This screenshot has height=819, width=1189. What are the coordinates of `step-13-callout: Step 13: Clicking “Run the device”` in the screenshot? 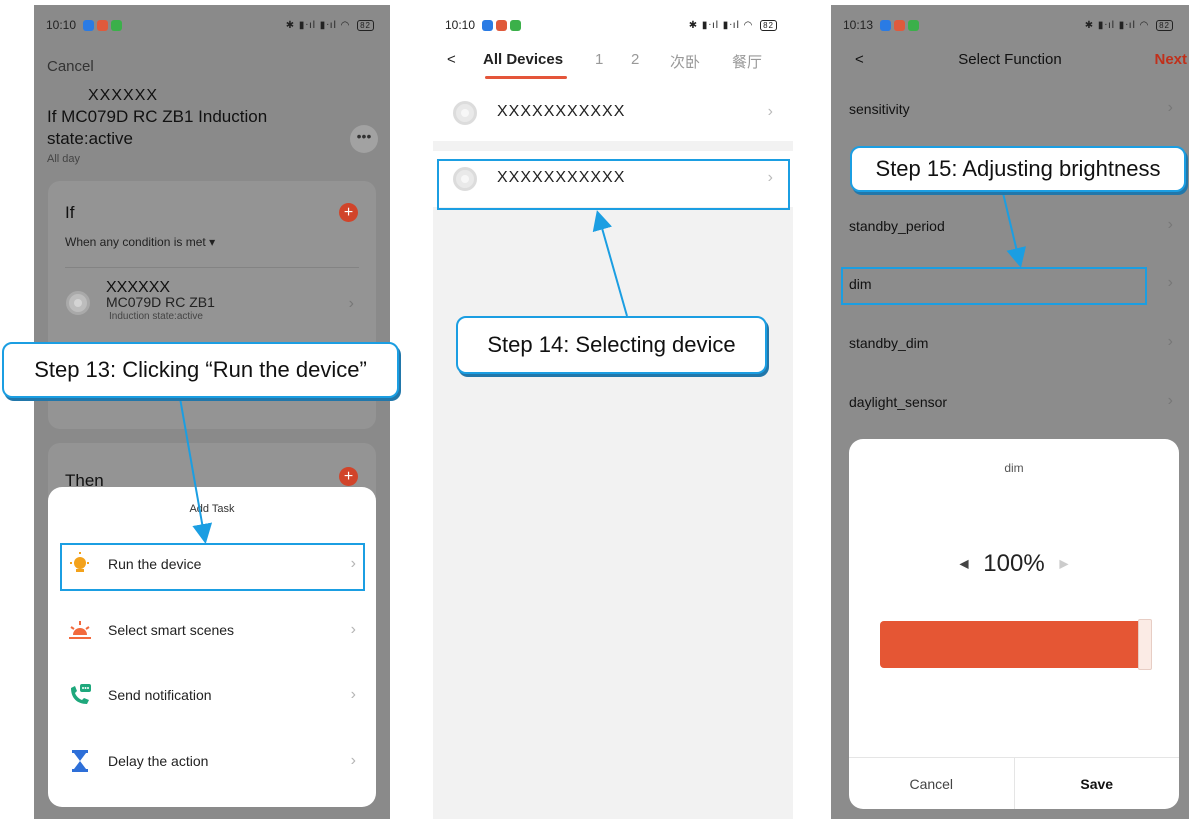 It's located at (200, 370).